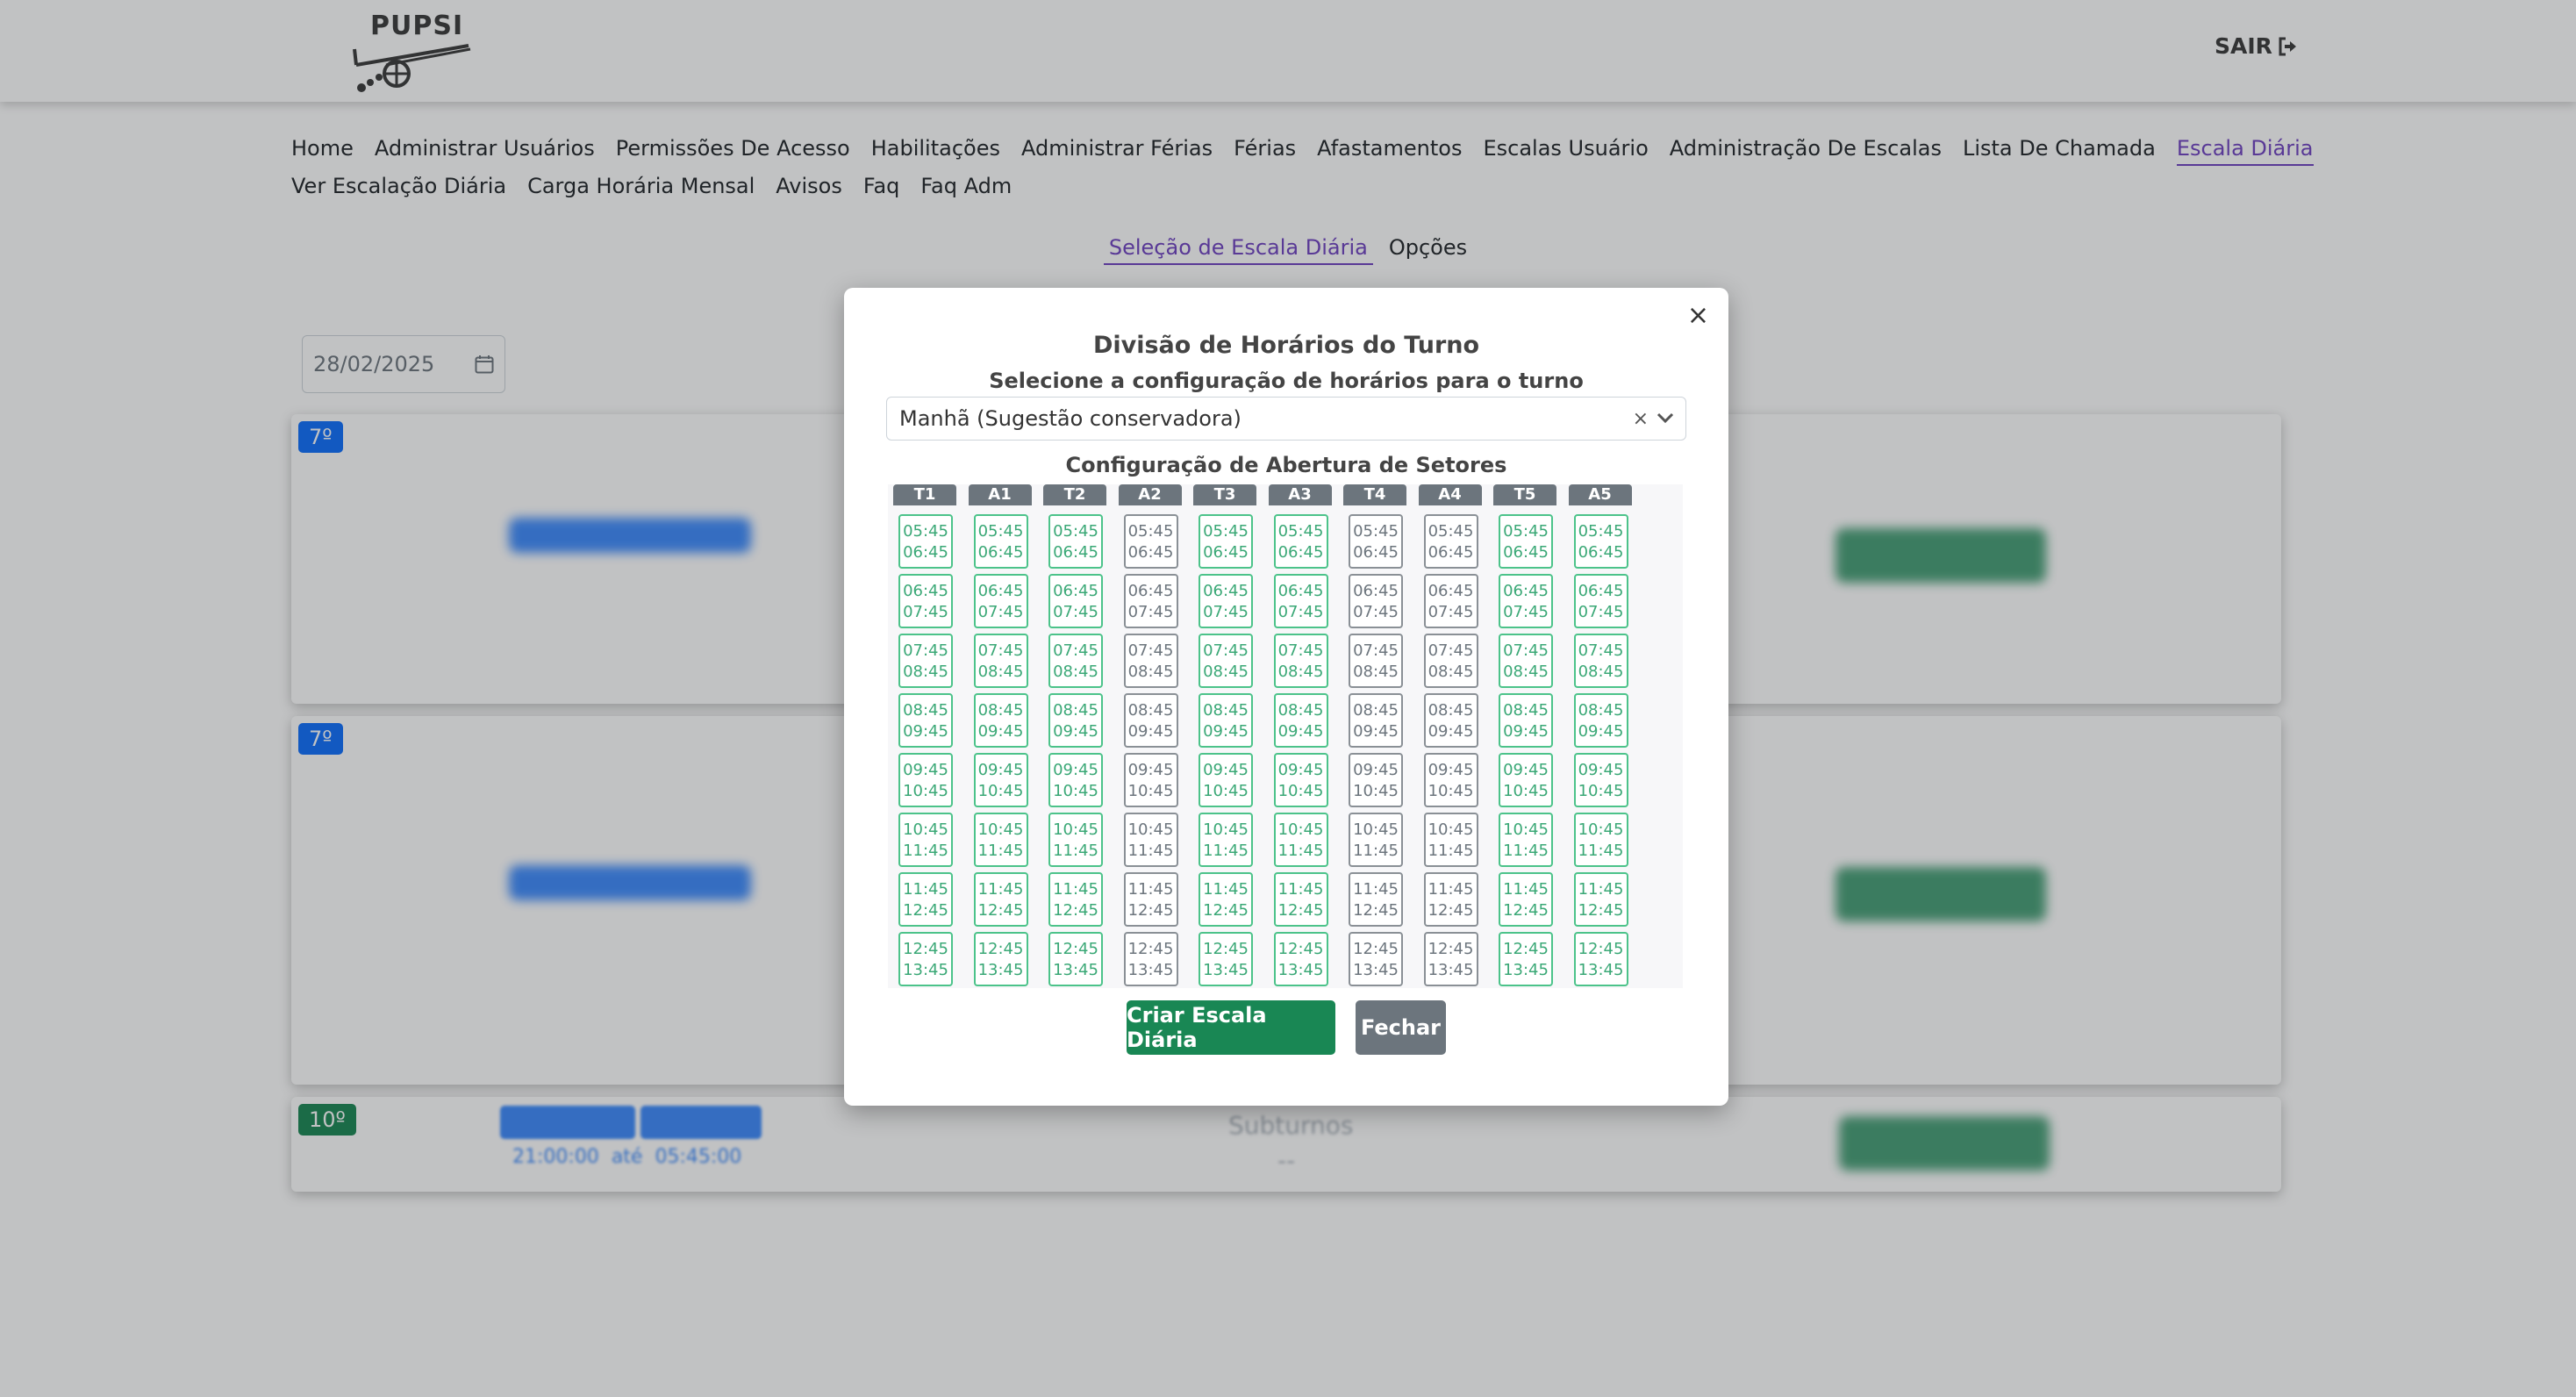 The image size is (2576, 1397). Describe the element at coordinates (1075, 889) in the screenshot. I see `slot-start-time: 11:45` at that location.